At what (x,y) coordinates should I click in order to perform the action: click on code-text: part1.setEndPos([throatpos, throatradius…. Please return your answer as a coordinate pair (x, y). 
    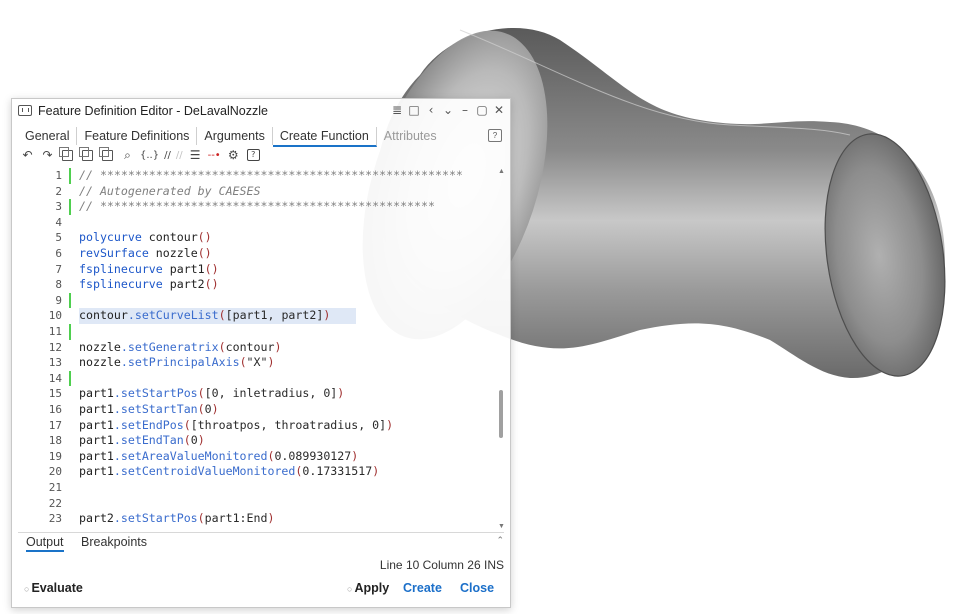
    Looking at the image, I should click on (236, 424).